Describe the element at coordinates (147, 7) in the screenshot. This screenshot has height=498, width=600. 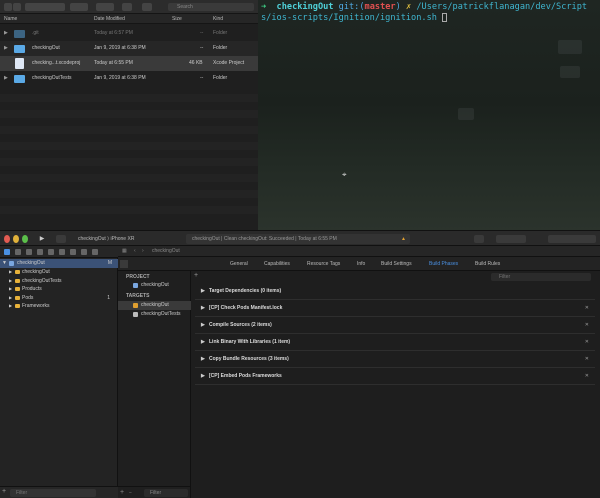
I see `tag-icon` at that location.